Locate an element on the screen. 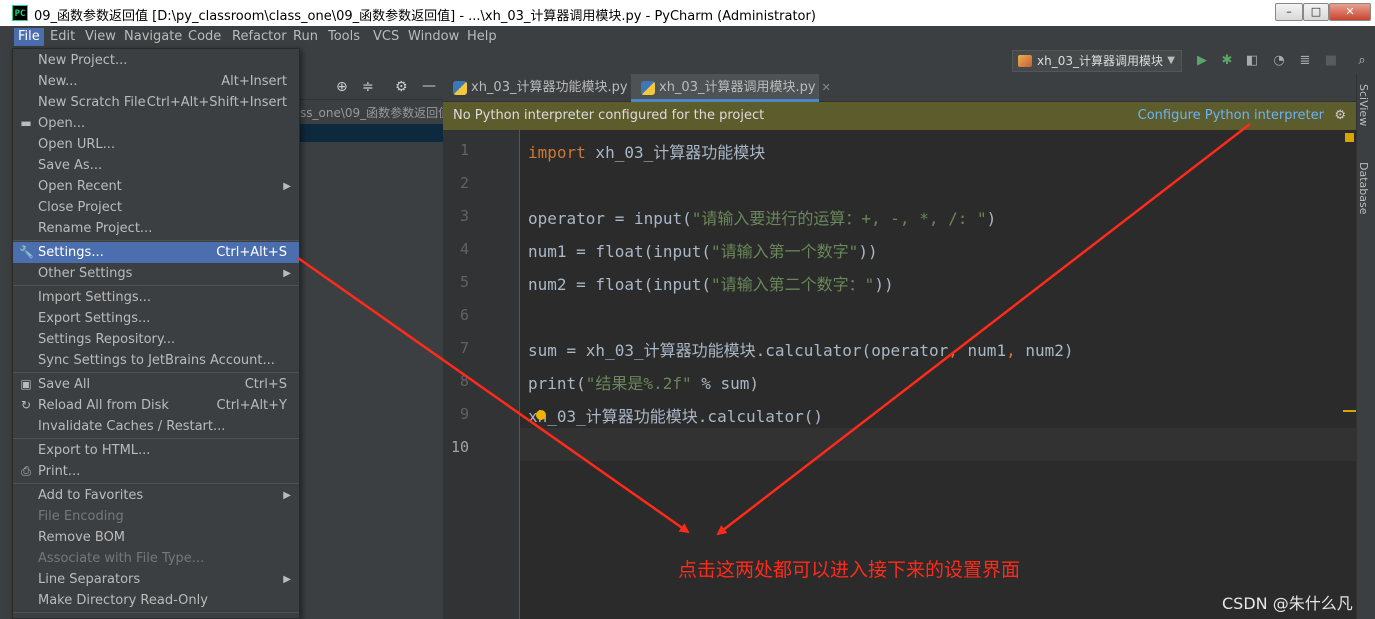 This screenshot has height=619, width=1375. menu-run: Run is located at coordinates (305, 37).